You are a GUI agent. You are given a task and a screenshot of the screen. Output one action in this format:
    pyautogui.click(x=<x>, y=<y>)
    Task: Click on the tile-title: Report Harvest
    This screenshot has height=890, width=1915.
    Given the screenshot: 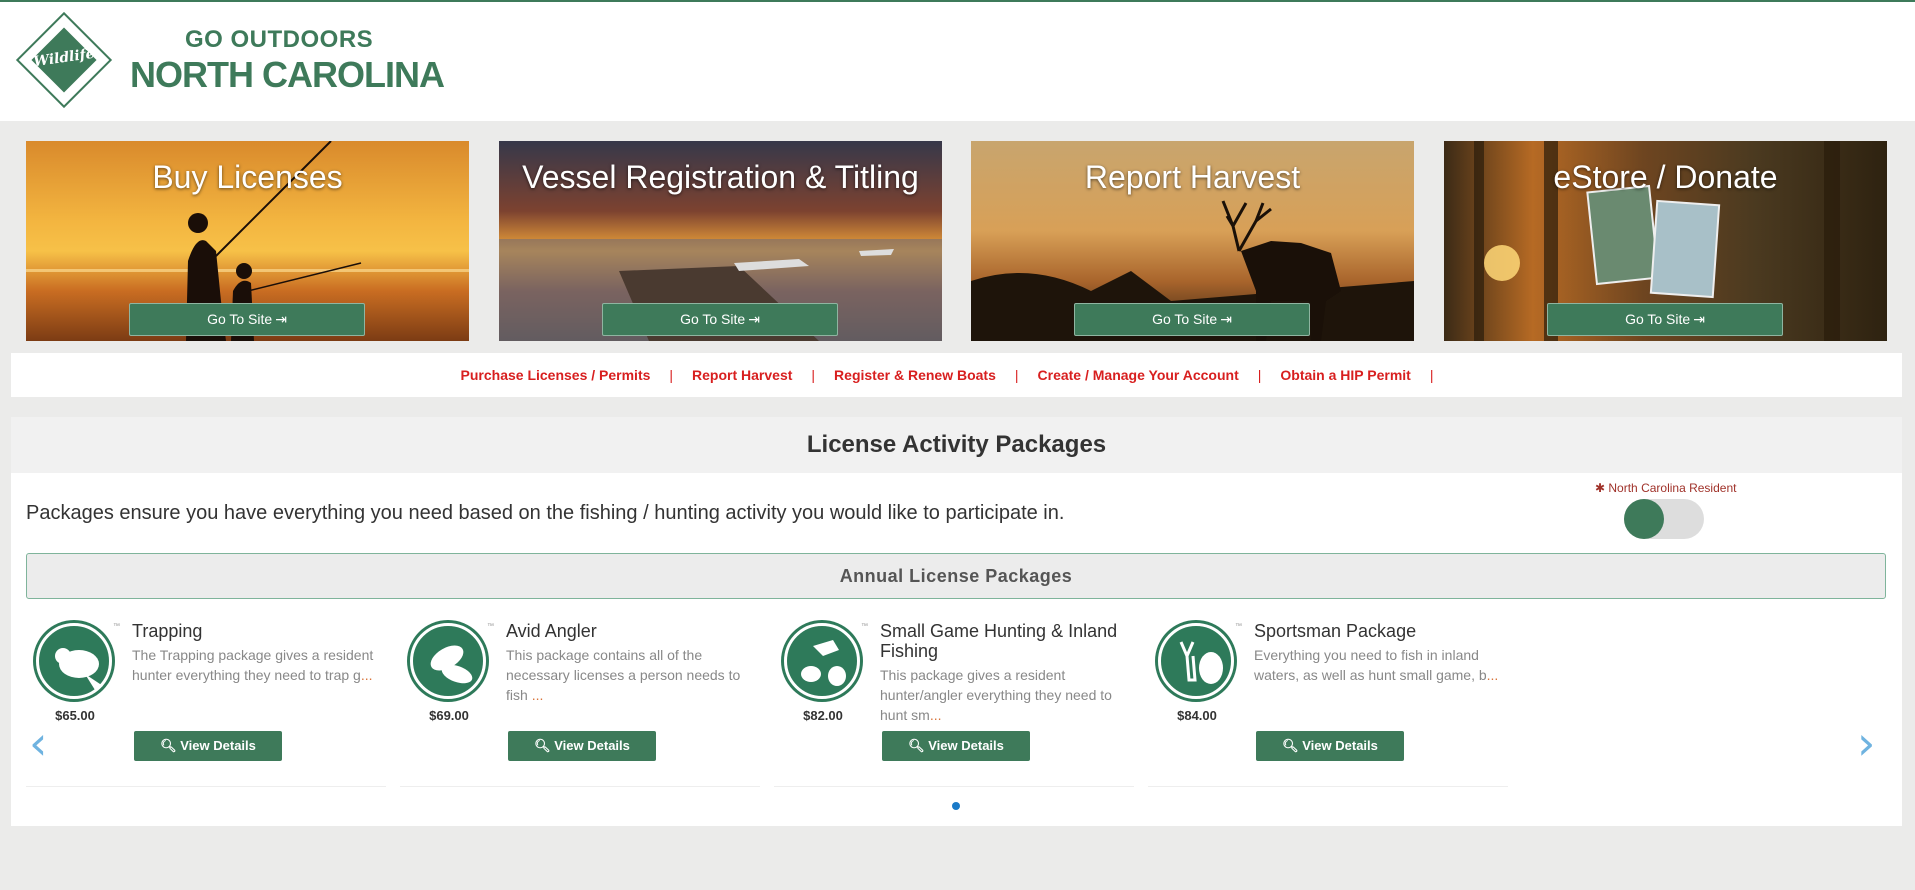 What is the action you would take?
    pyautogui.click(x=1192, y=177)
    